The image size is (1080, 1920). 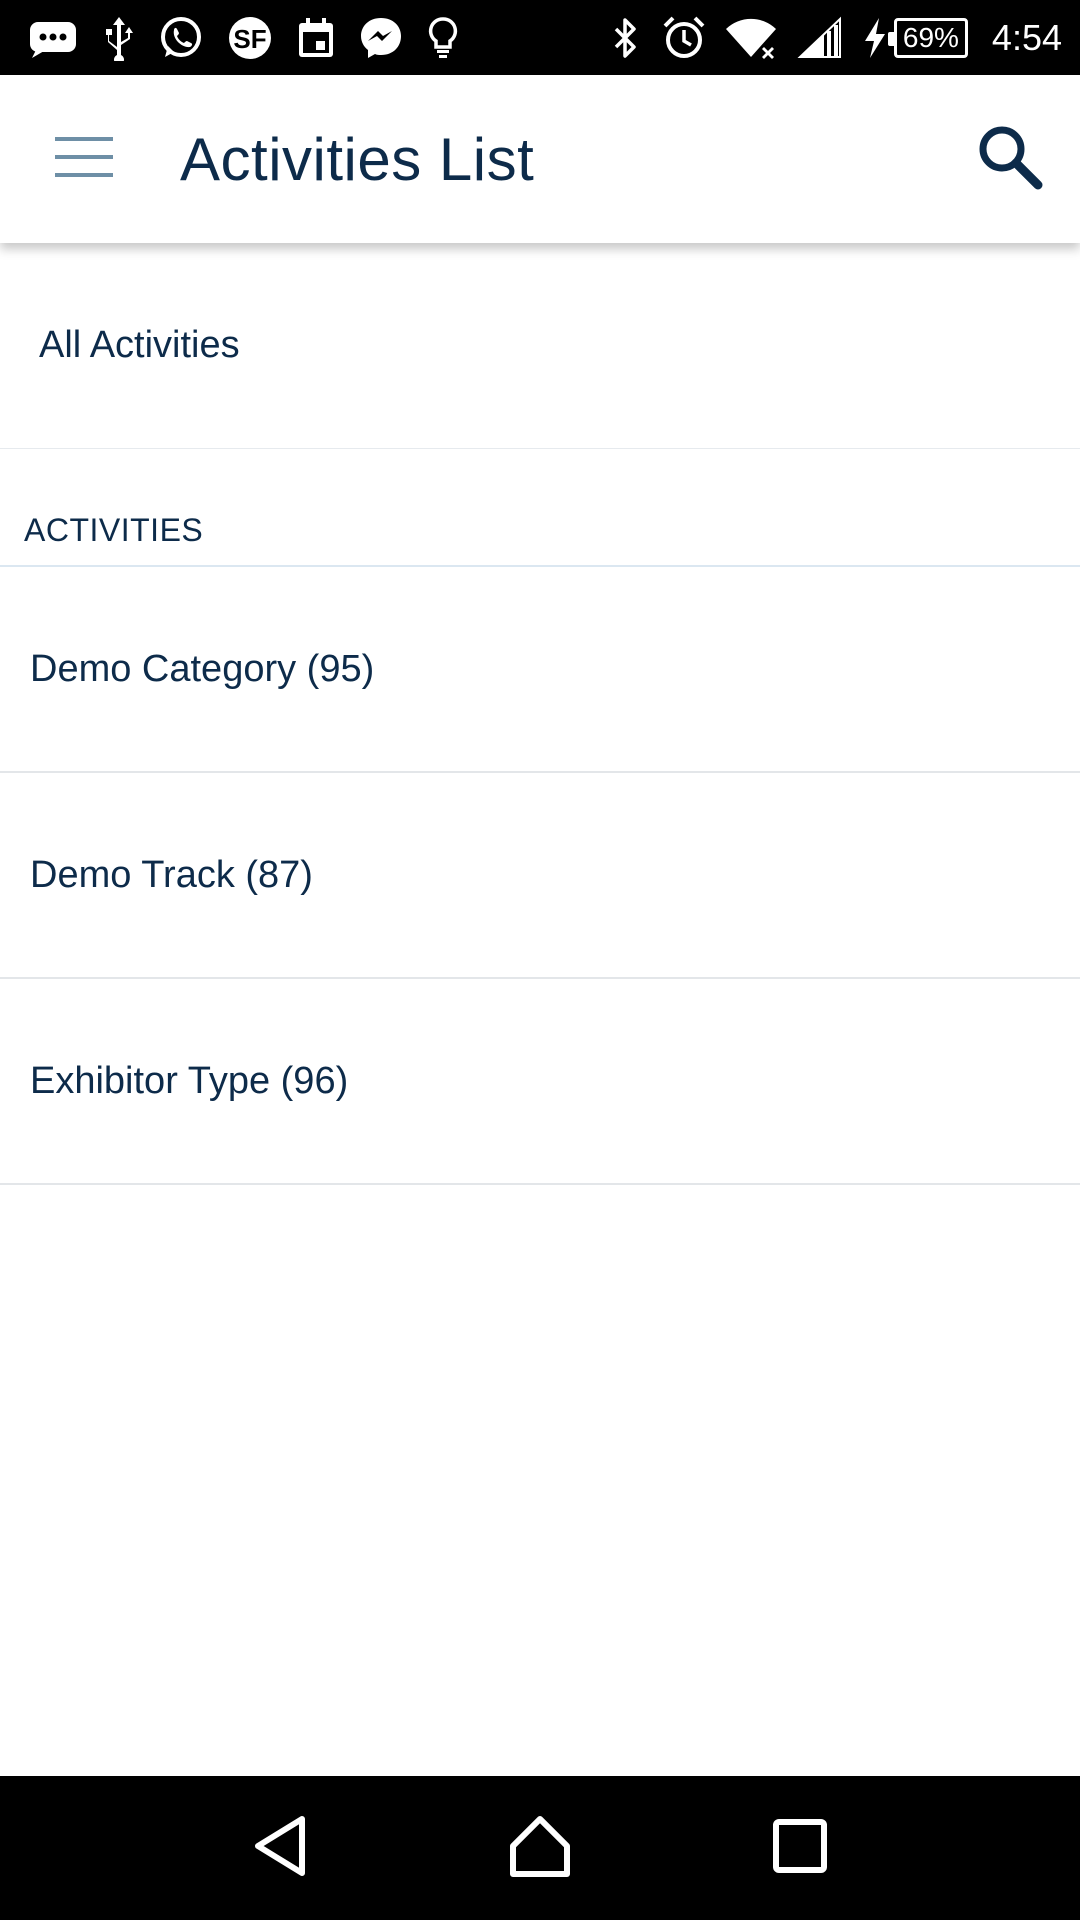 I want to click on sf-icon: SF, so click(x=250, y=38).